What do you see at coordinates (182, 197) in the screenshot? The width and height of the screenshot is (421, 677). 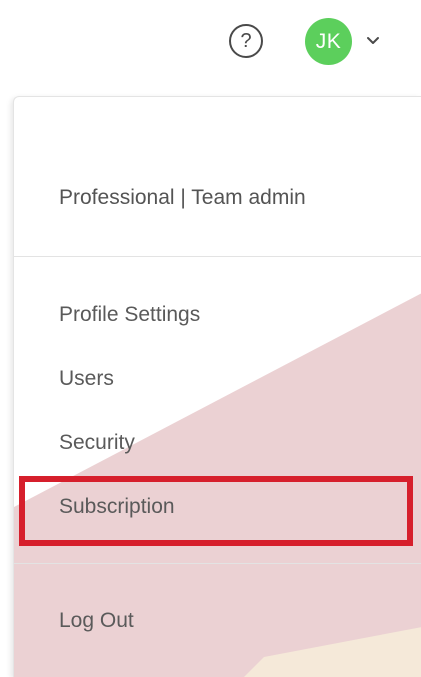 I see `account-plan-label: Professional | Team admin` at bounding box center [182, 197].